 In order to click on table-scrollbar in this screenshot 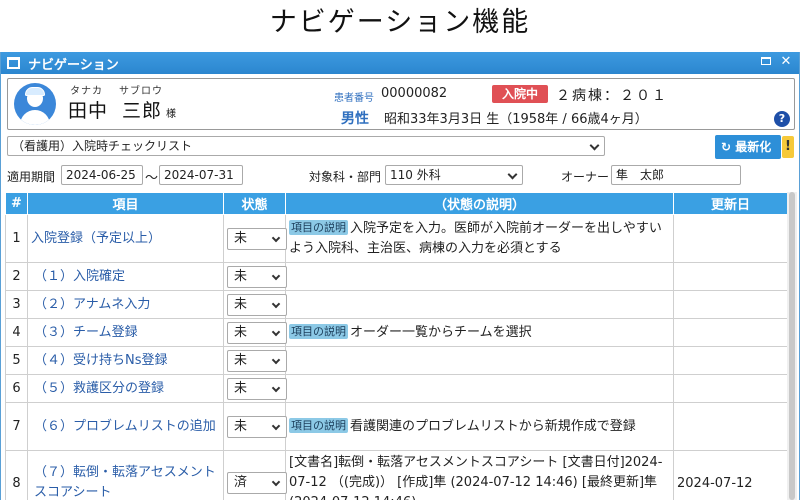, I will do `click(792, 346)`.